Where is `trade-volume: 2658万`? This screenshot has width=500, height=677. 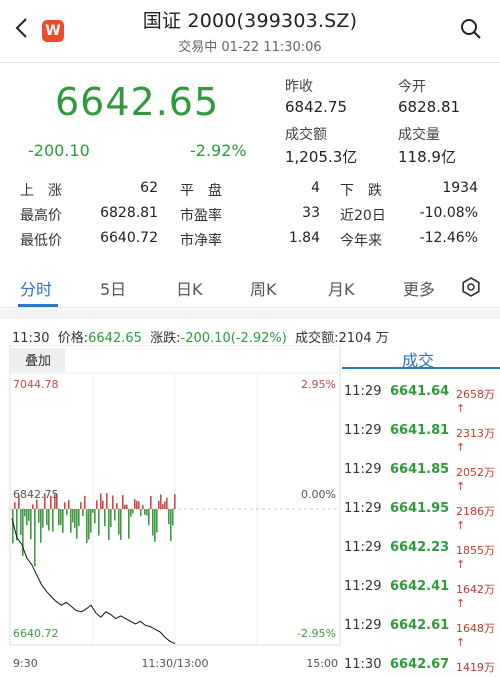 trade-volume: 2658万 is located at coordinates (475, 394).